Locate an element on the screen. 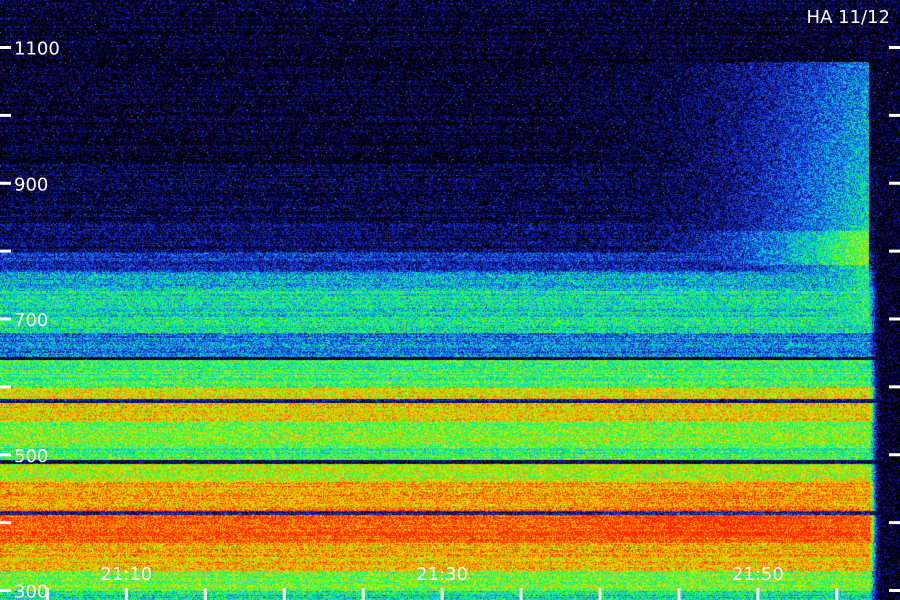  y-tick-label: 700 is located at coordinates (31, 320).